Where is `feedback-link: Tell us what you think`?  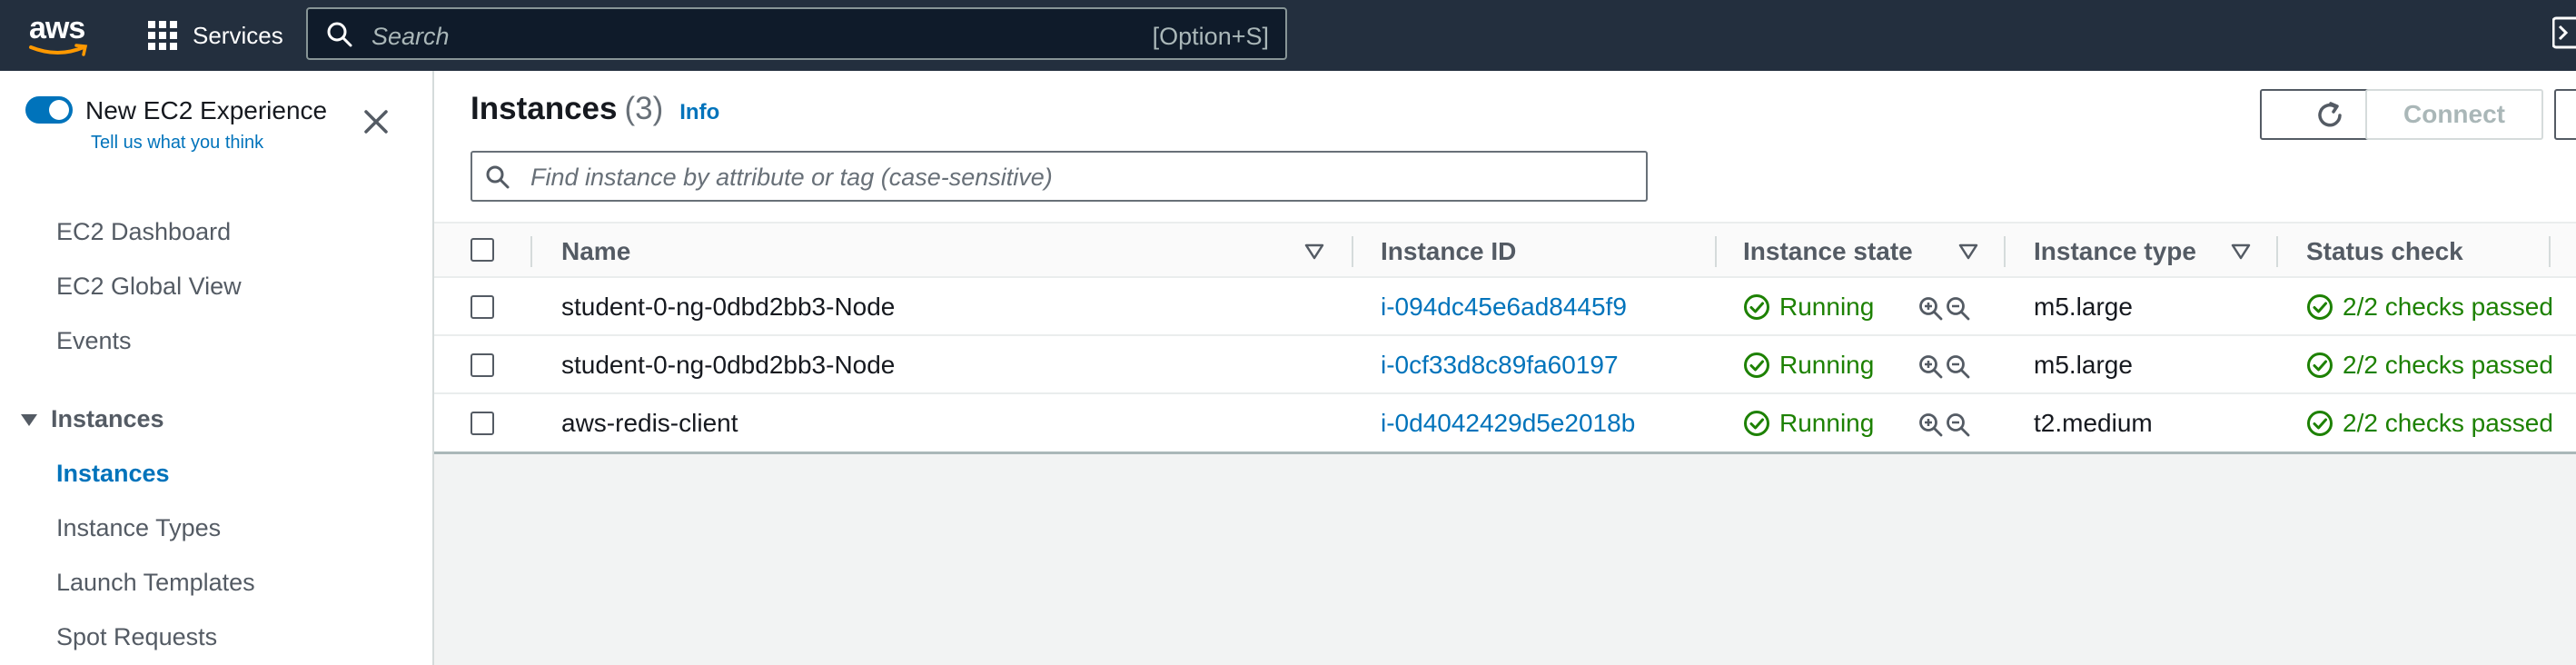
feedback-link: Tell us what you think is located at coordinates (177, 143).